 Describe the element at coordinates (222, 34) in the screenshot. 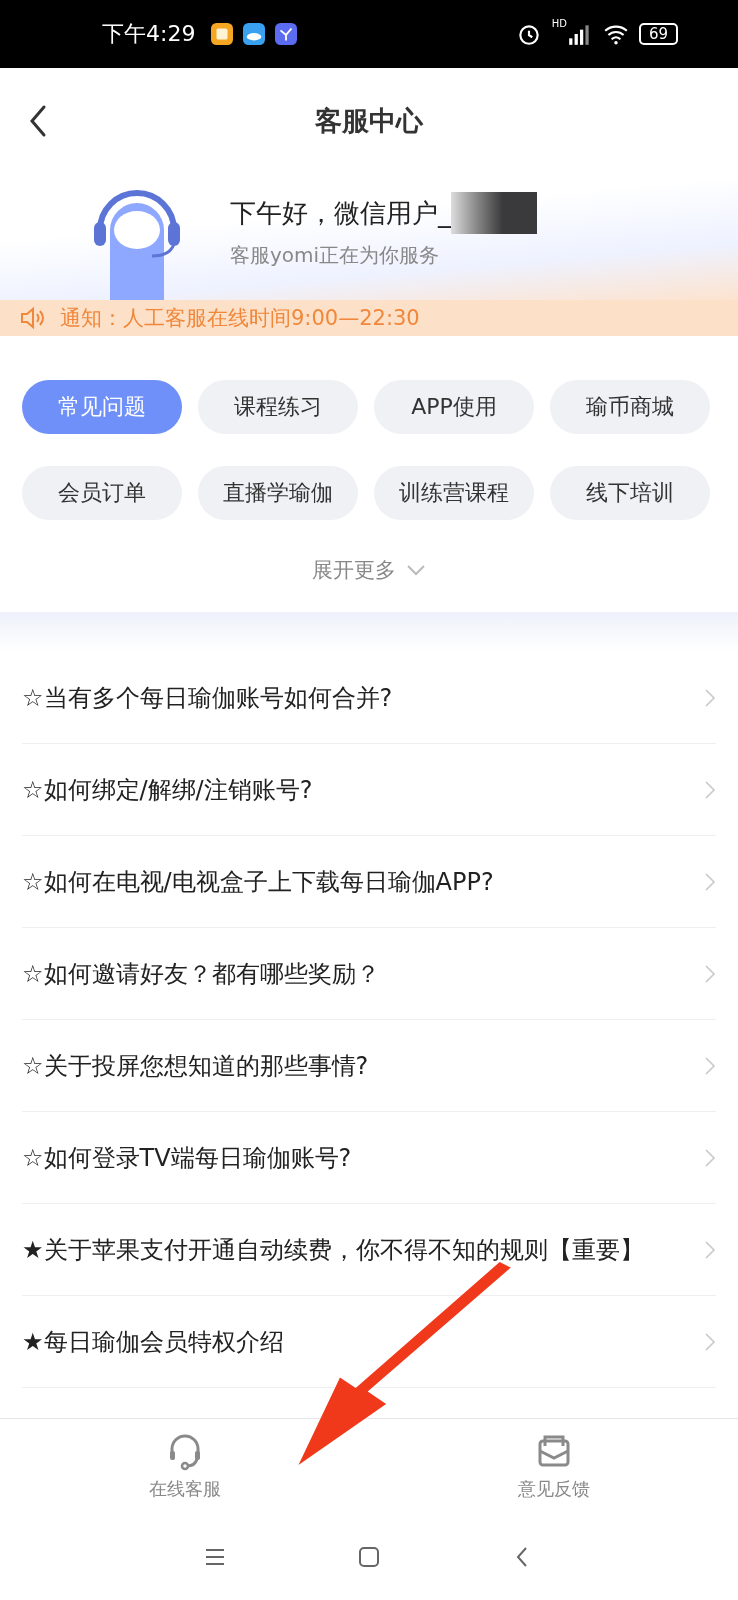

I see `notes-app-icon` at that location.